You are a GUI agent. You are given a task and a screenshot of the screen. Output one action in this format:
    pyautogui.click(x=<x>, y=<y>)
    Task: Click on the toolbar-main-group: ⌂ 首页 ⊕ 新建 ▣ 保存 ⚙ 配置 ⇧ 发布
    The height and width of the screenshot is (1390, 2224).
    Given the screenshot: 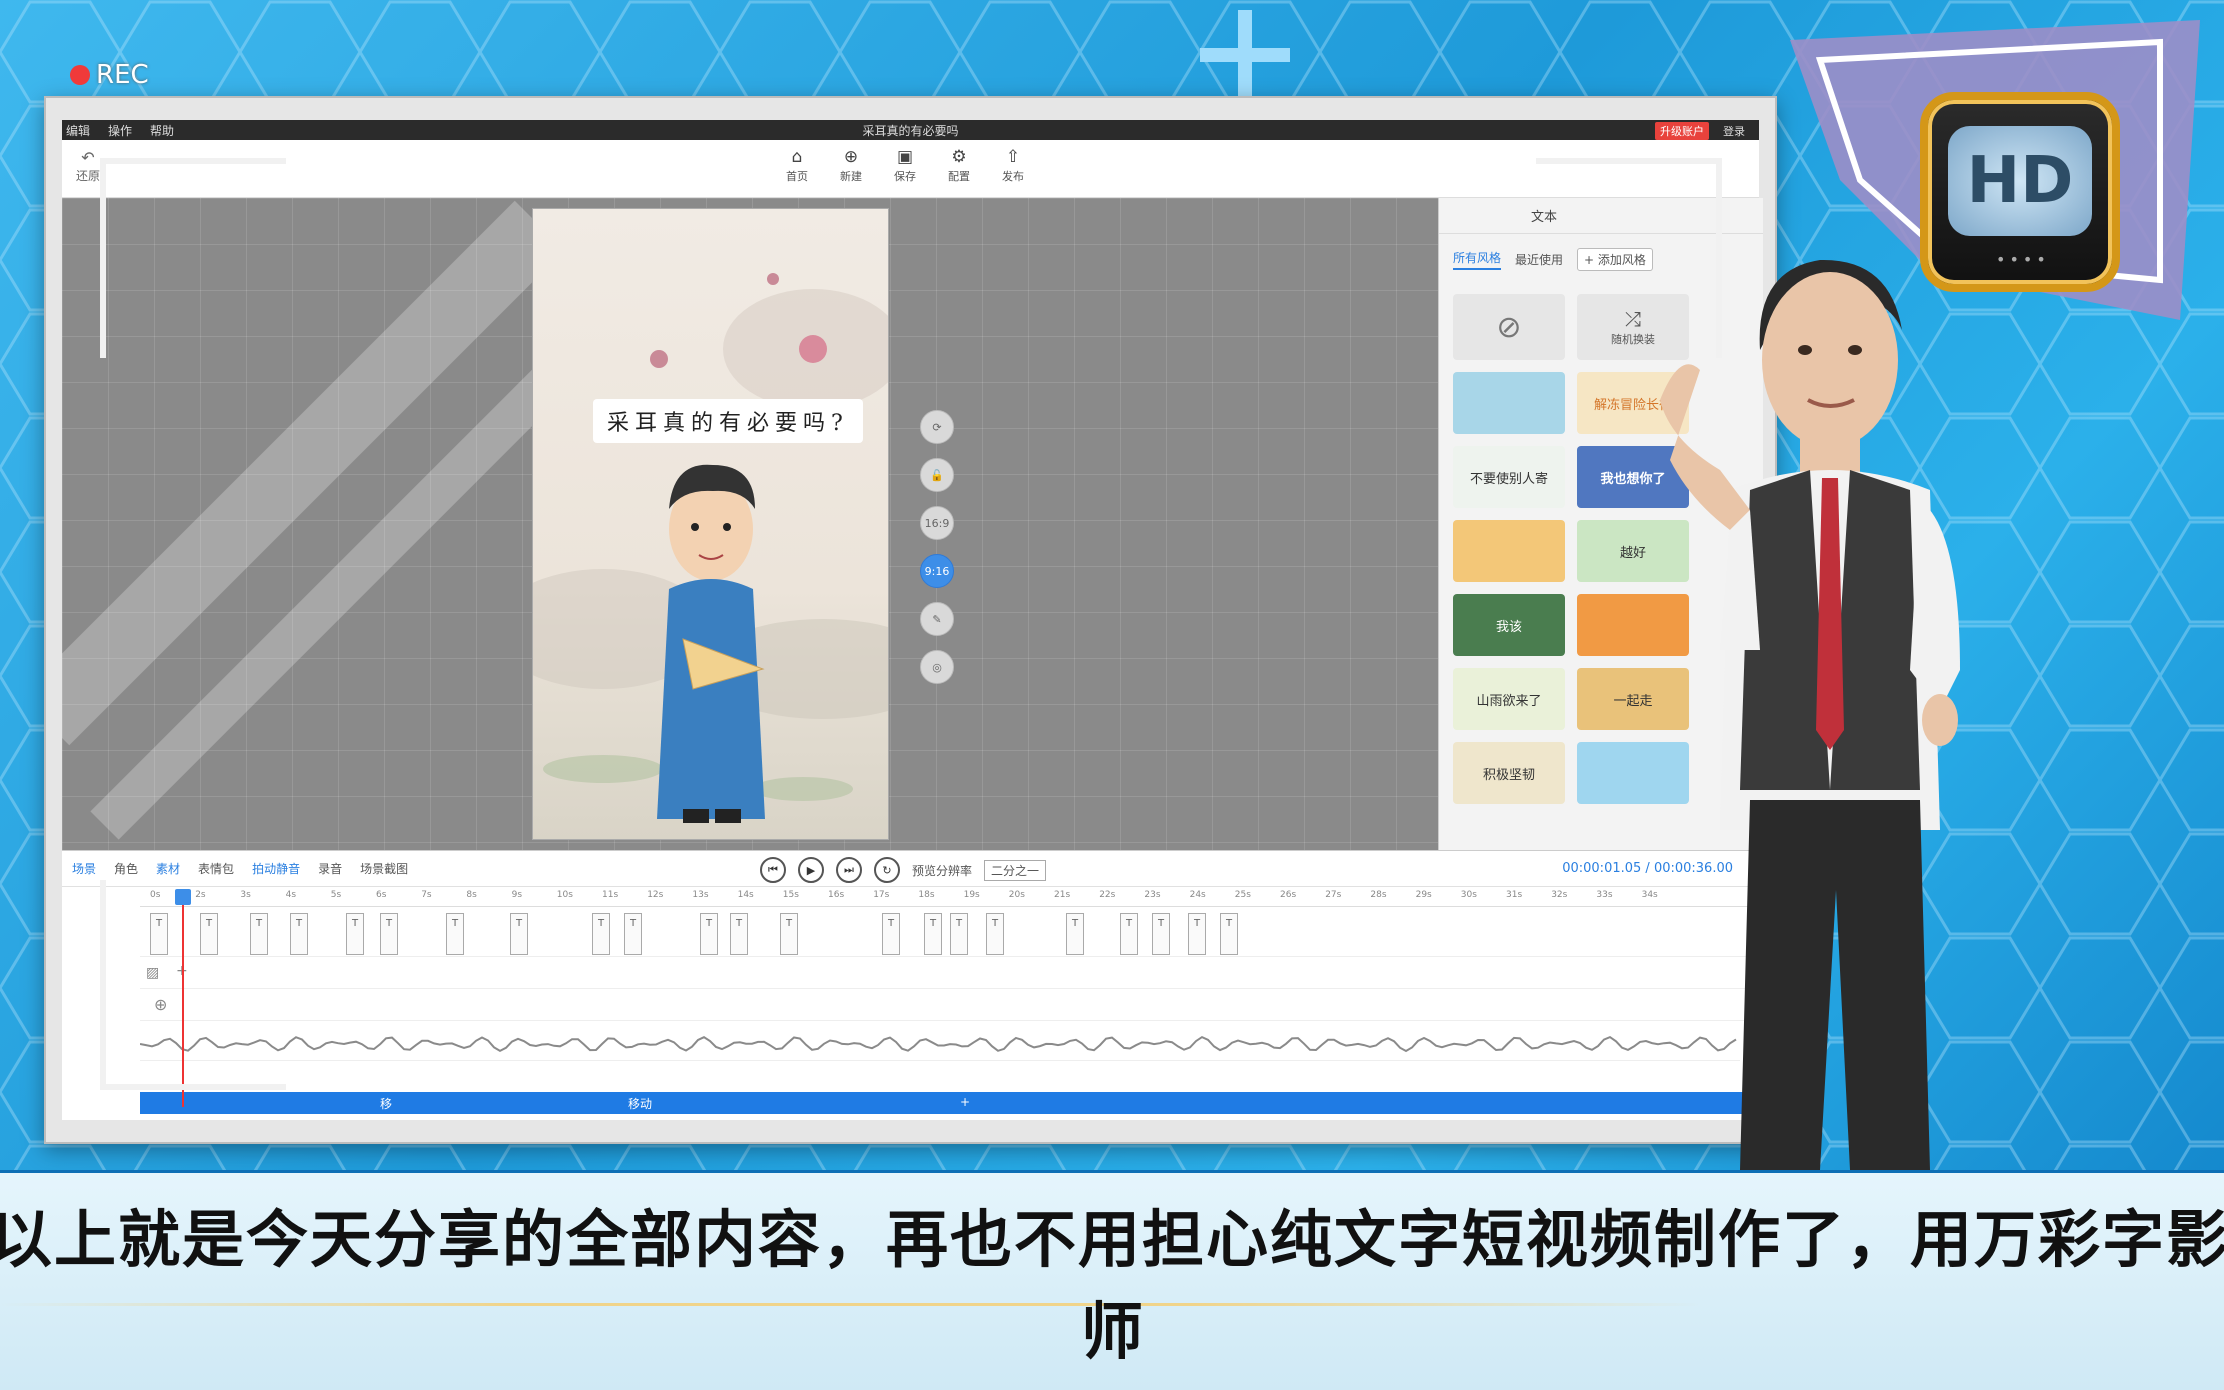 What is the action you would take?
    pyautogui.click(x=905, y=165)
    